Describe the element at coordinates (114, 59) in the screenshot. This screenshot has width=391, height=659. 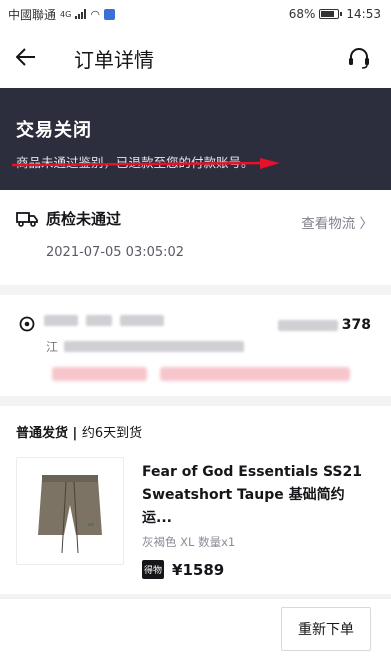
I see `page-title: 订单详情` at that location.